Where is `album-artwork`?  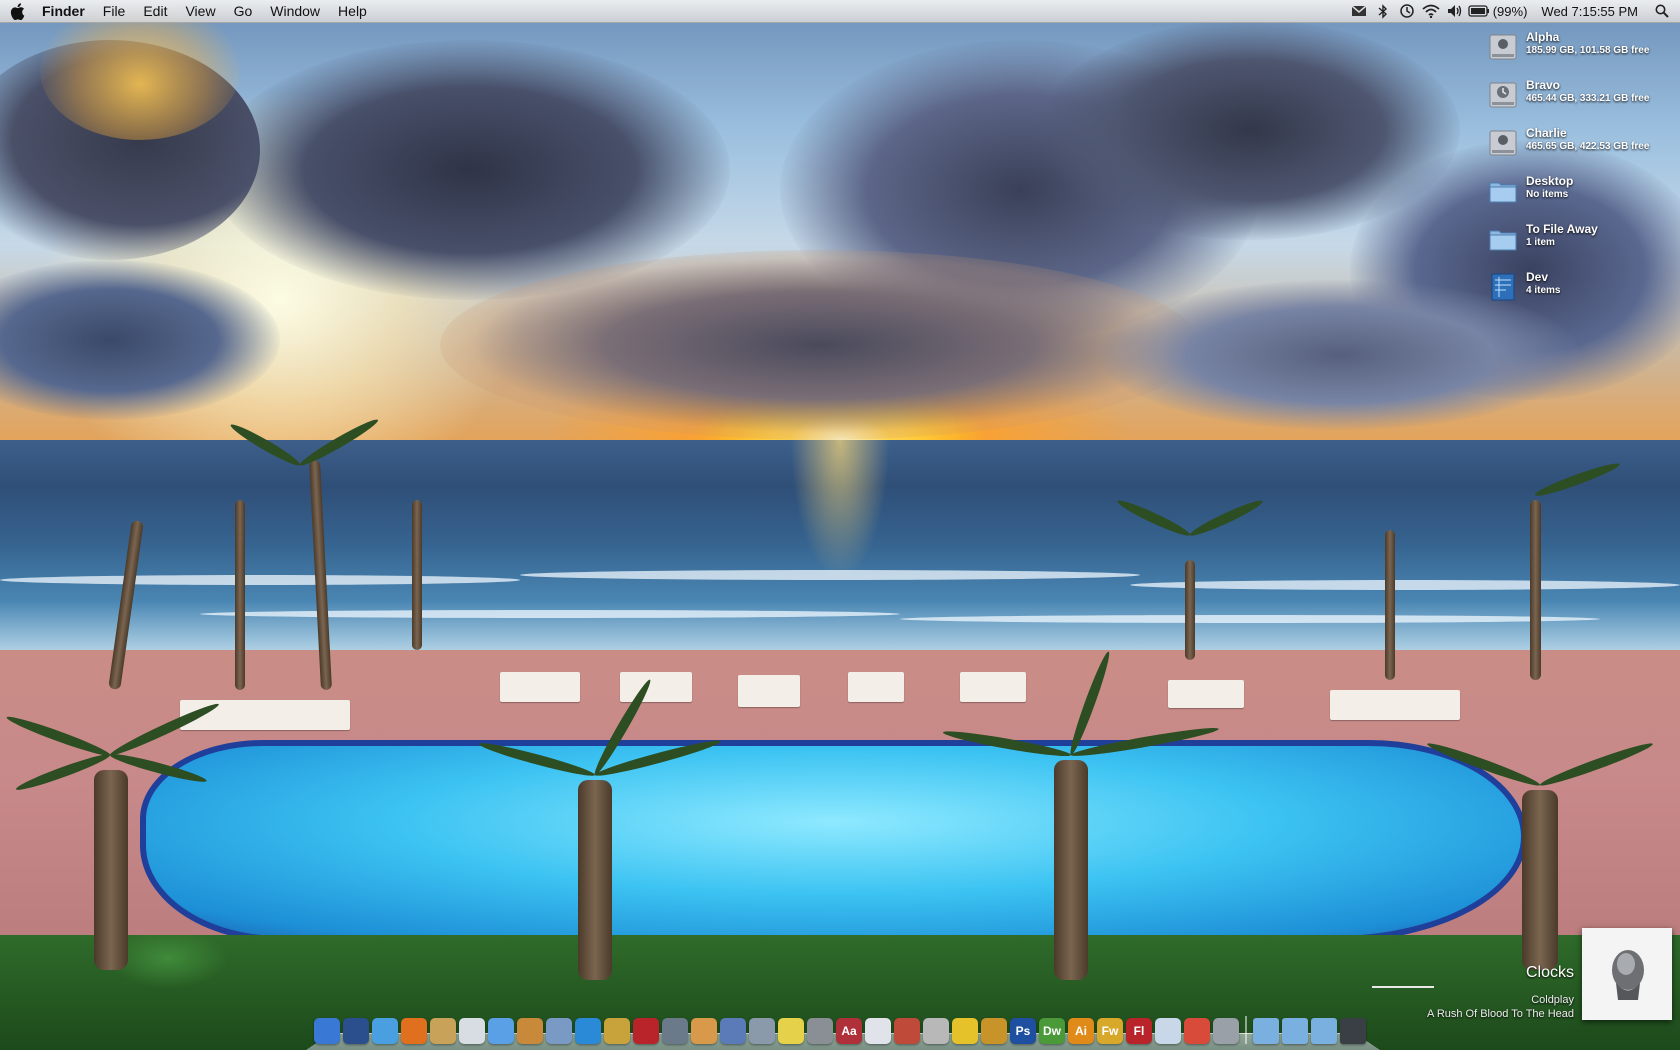
album-artwork is located at coordinates (1627, 974).